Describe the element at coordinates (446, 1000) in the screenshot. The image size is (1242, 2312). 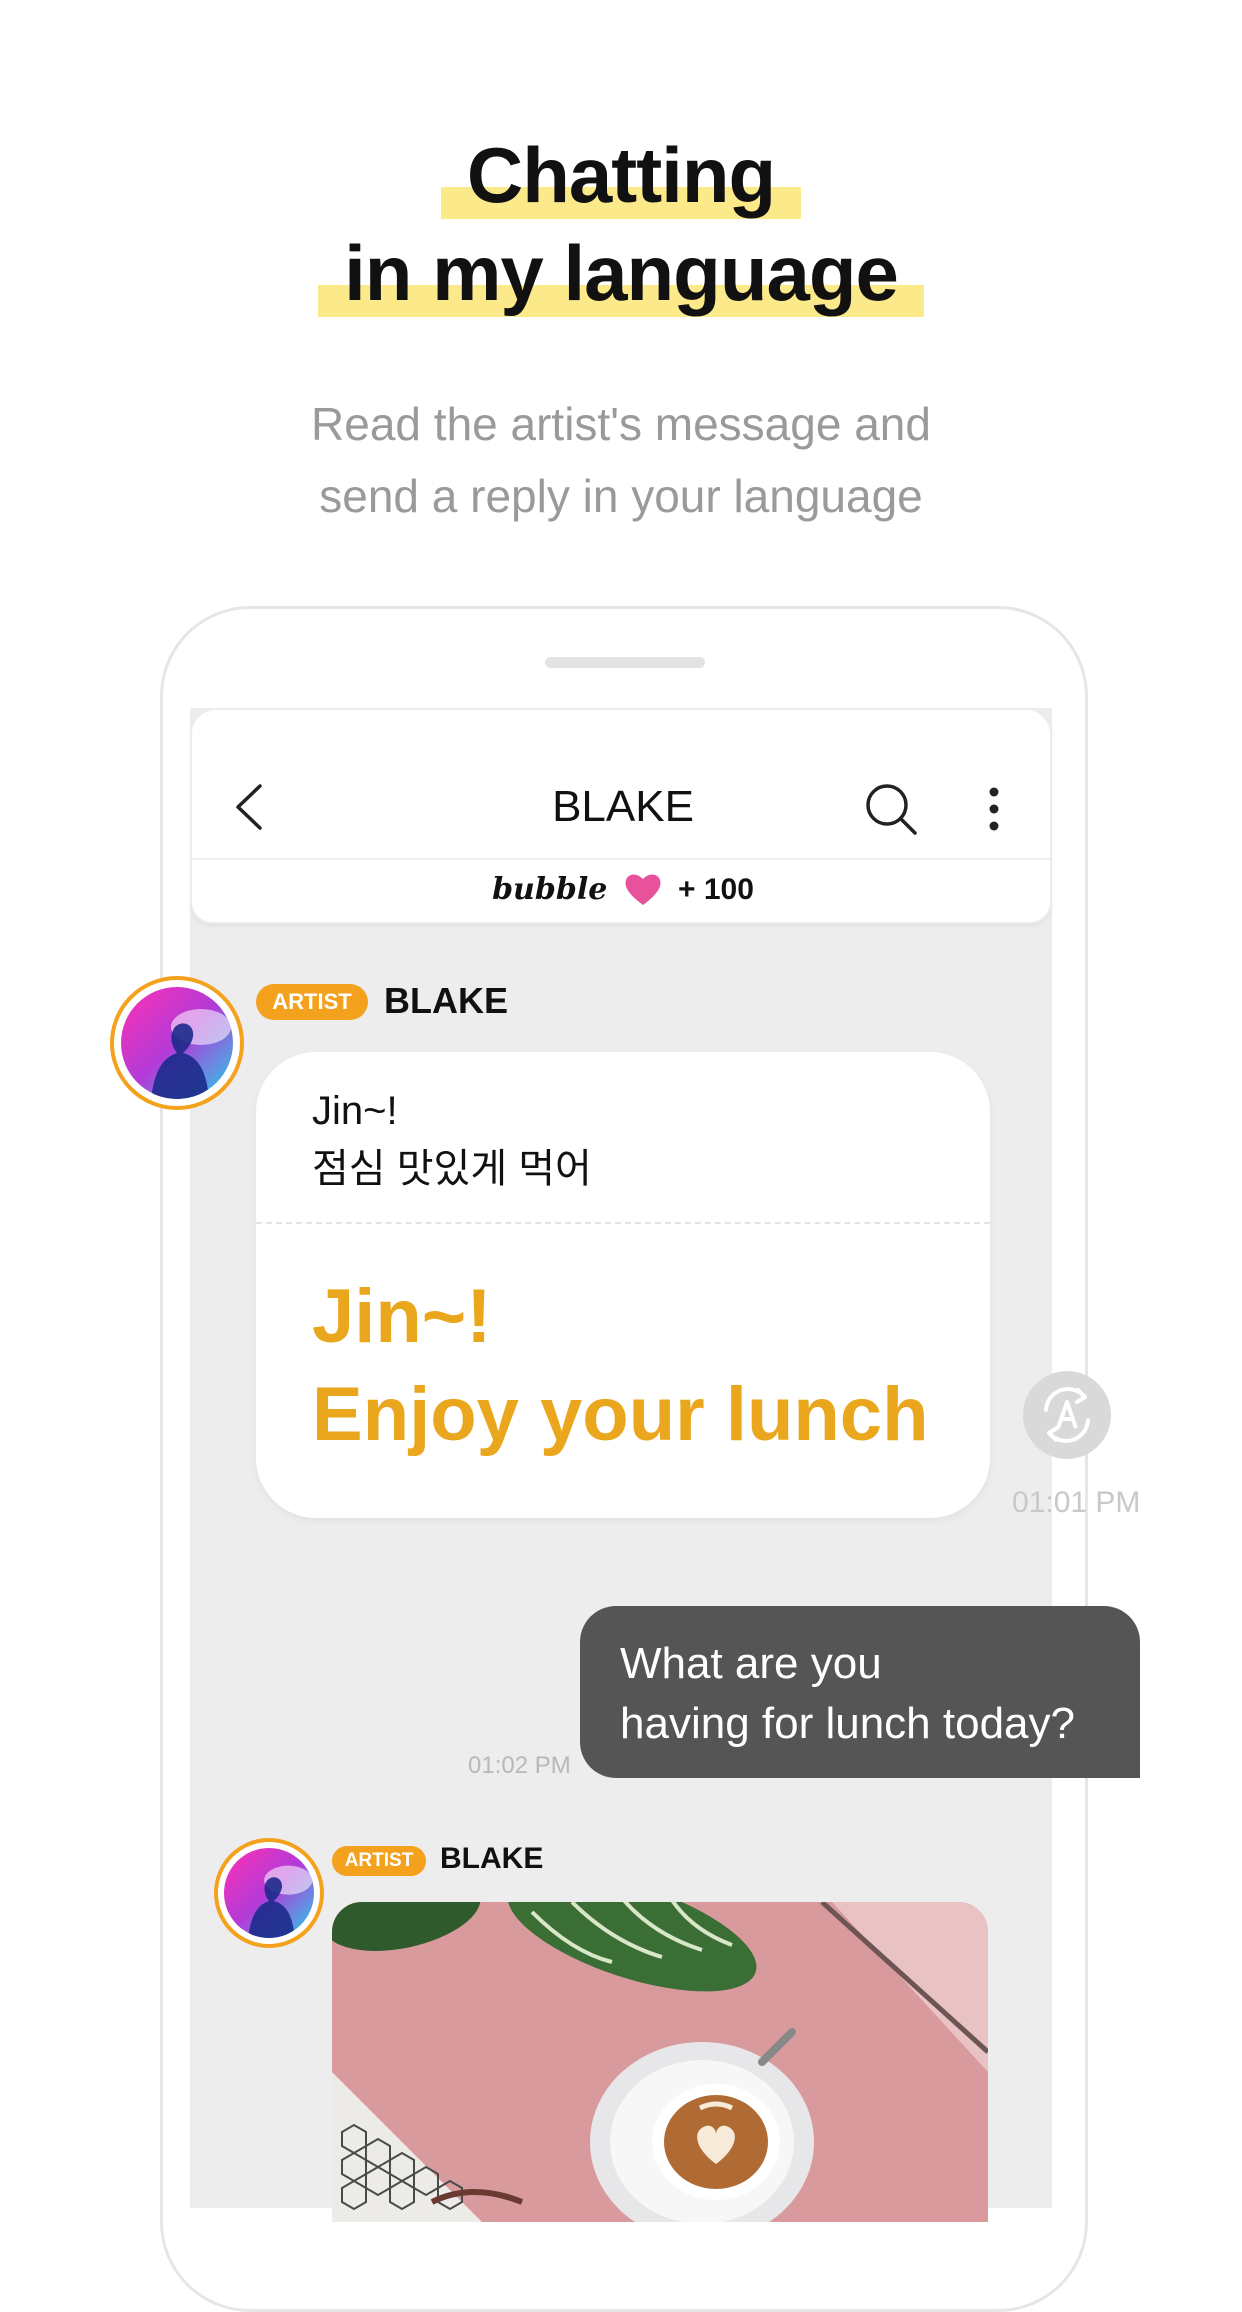
I see `artist-name: BLAKE` at that location.